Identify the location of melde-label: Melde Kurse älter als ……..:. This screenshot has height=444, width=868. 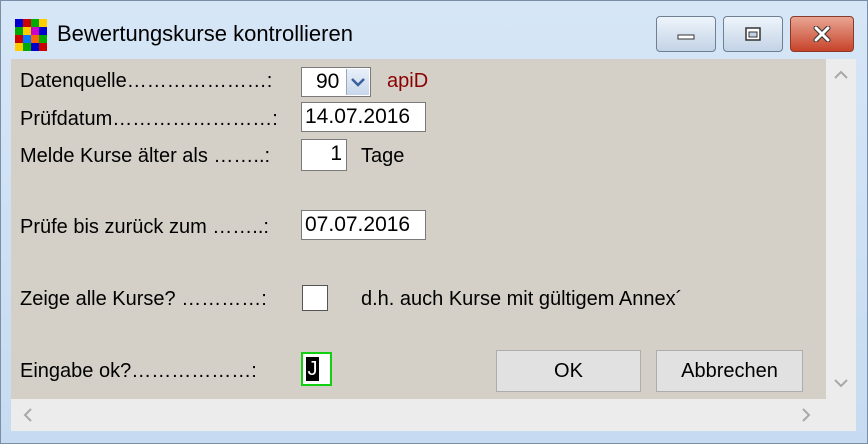
(145, 156).